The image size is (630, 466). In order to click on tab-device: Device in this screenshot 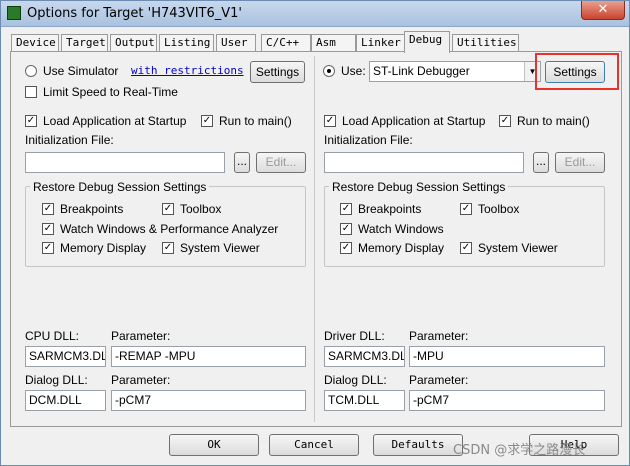, I will do `click(35, 43)`.